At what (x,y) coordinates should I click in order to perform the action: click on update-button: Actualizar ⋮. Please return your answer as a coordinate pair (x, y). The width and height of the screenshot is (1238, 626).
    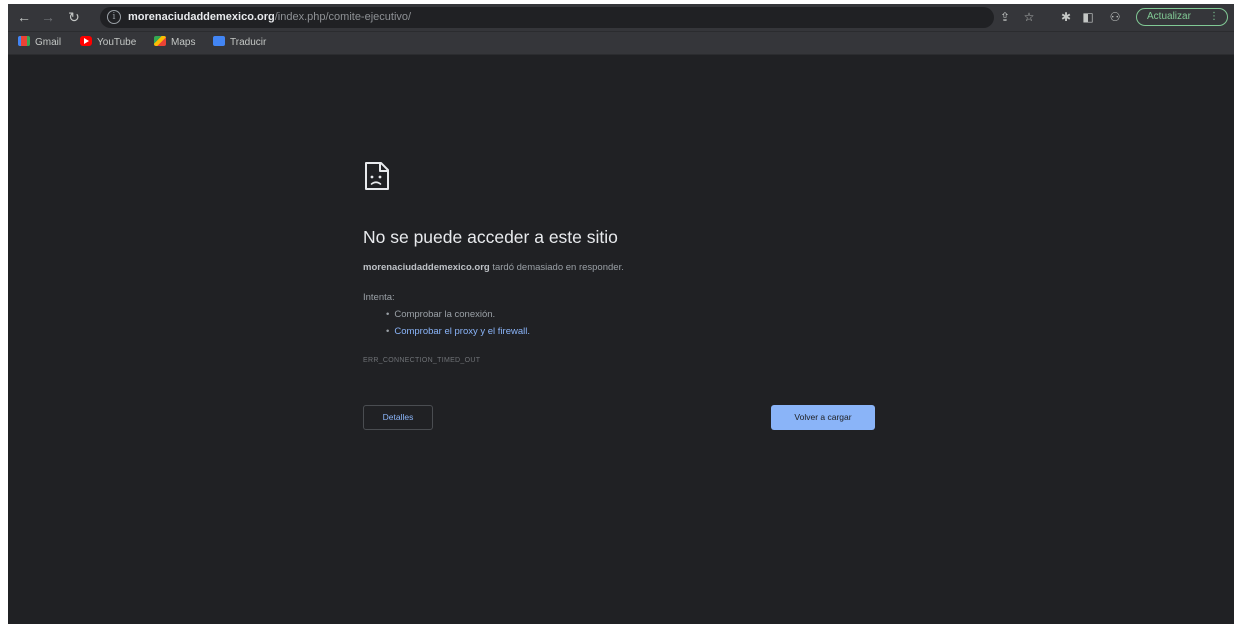
    Looking at the image, I should click on (1182, 17).